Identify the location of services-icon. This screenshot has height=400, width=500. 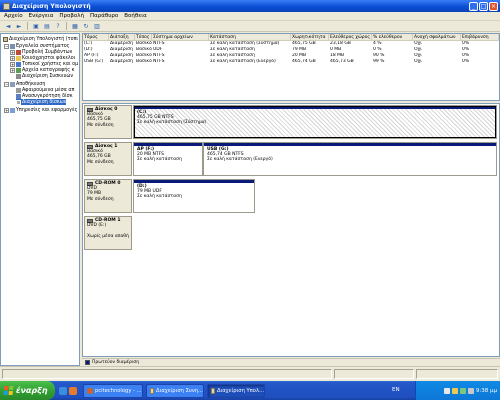
(12, 110).